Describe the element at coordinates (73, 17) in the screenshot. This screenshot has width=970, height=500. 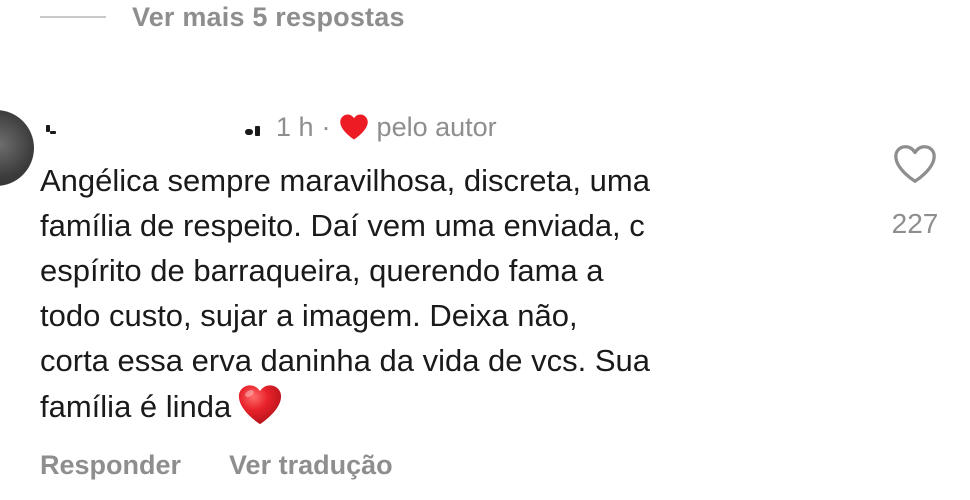
I see `thread-divider-line` at that location.